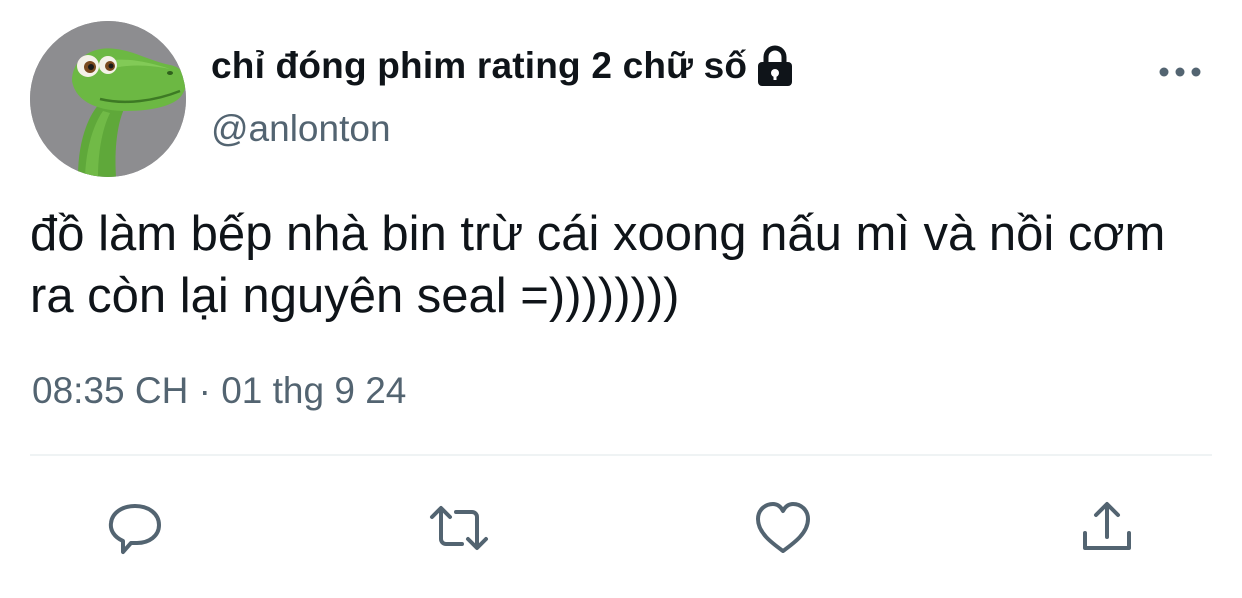  I want to click on reply-button, so click(135, 528).